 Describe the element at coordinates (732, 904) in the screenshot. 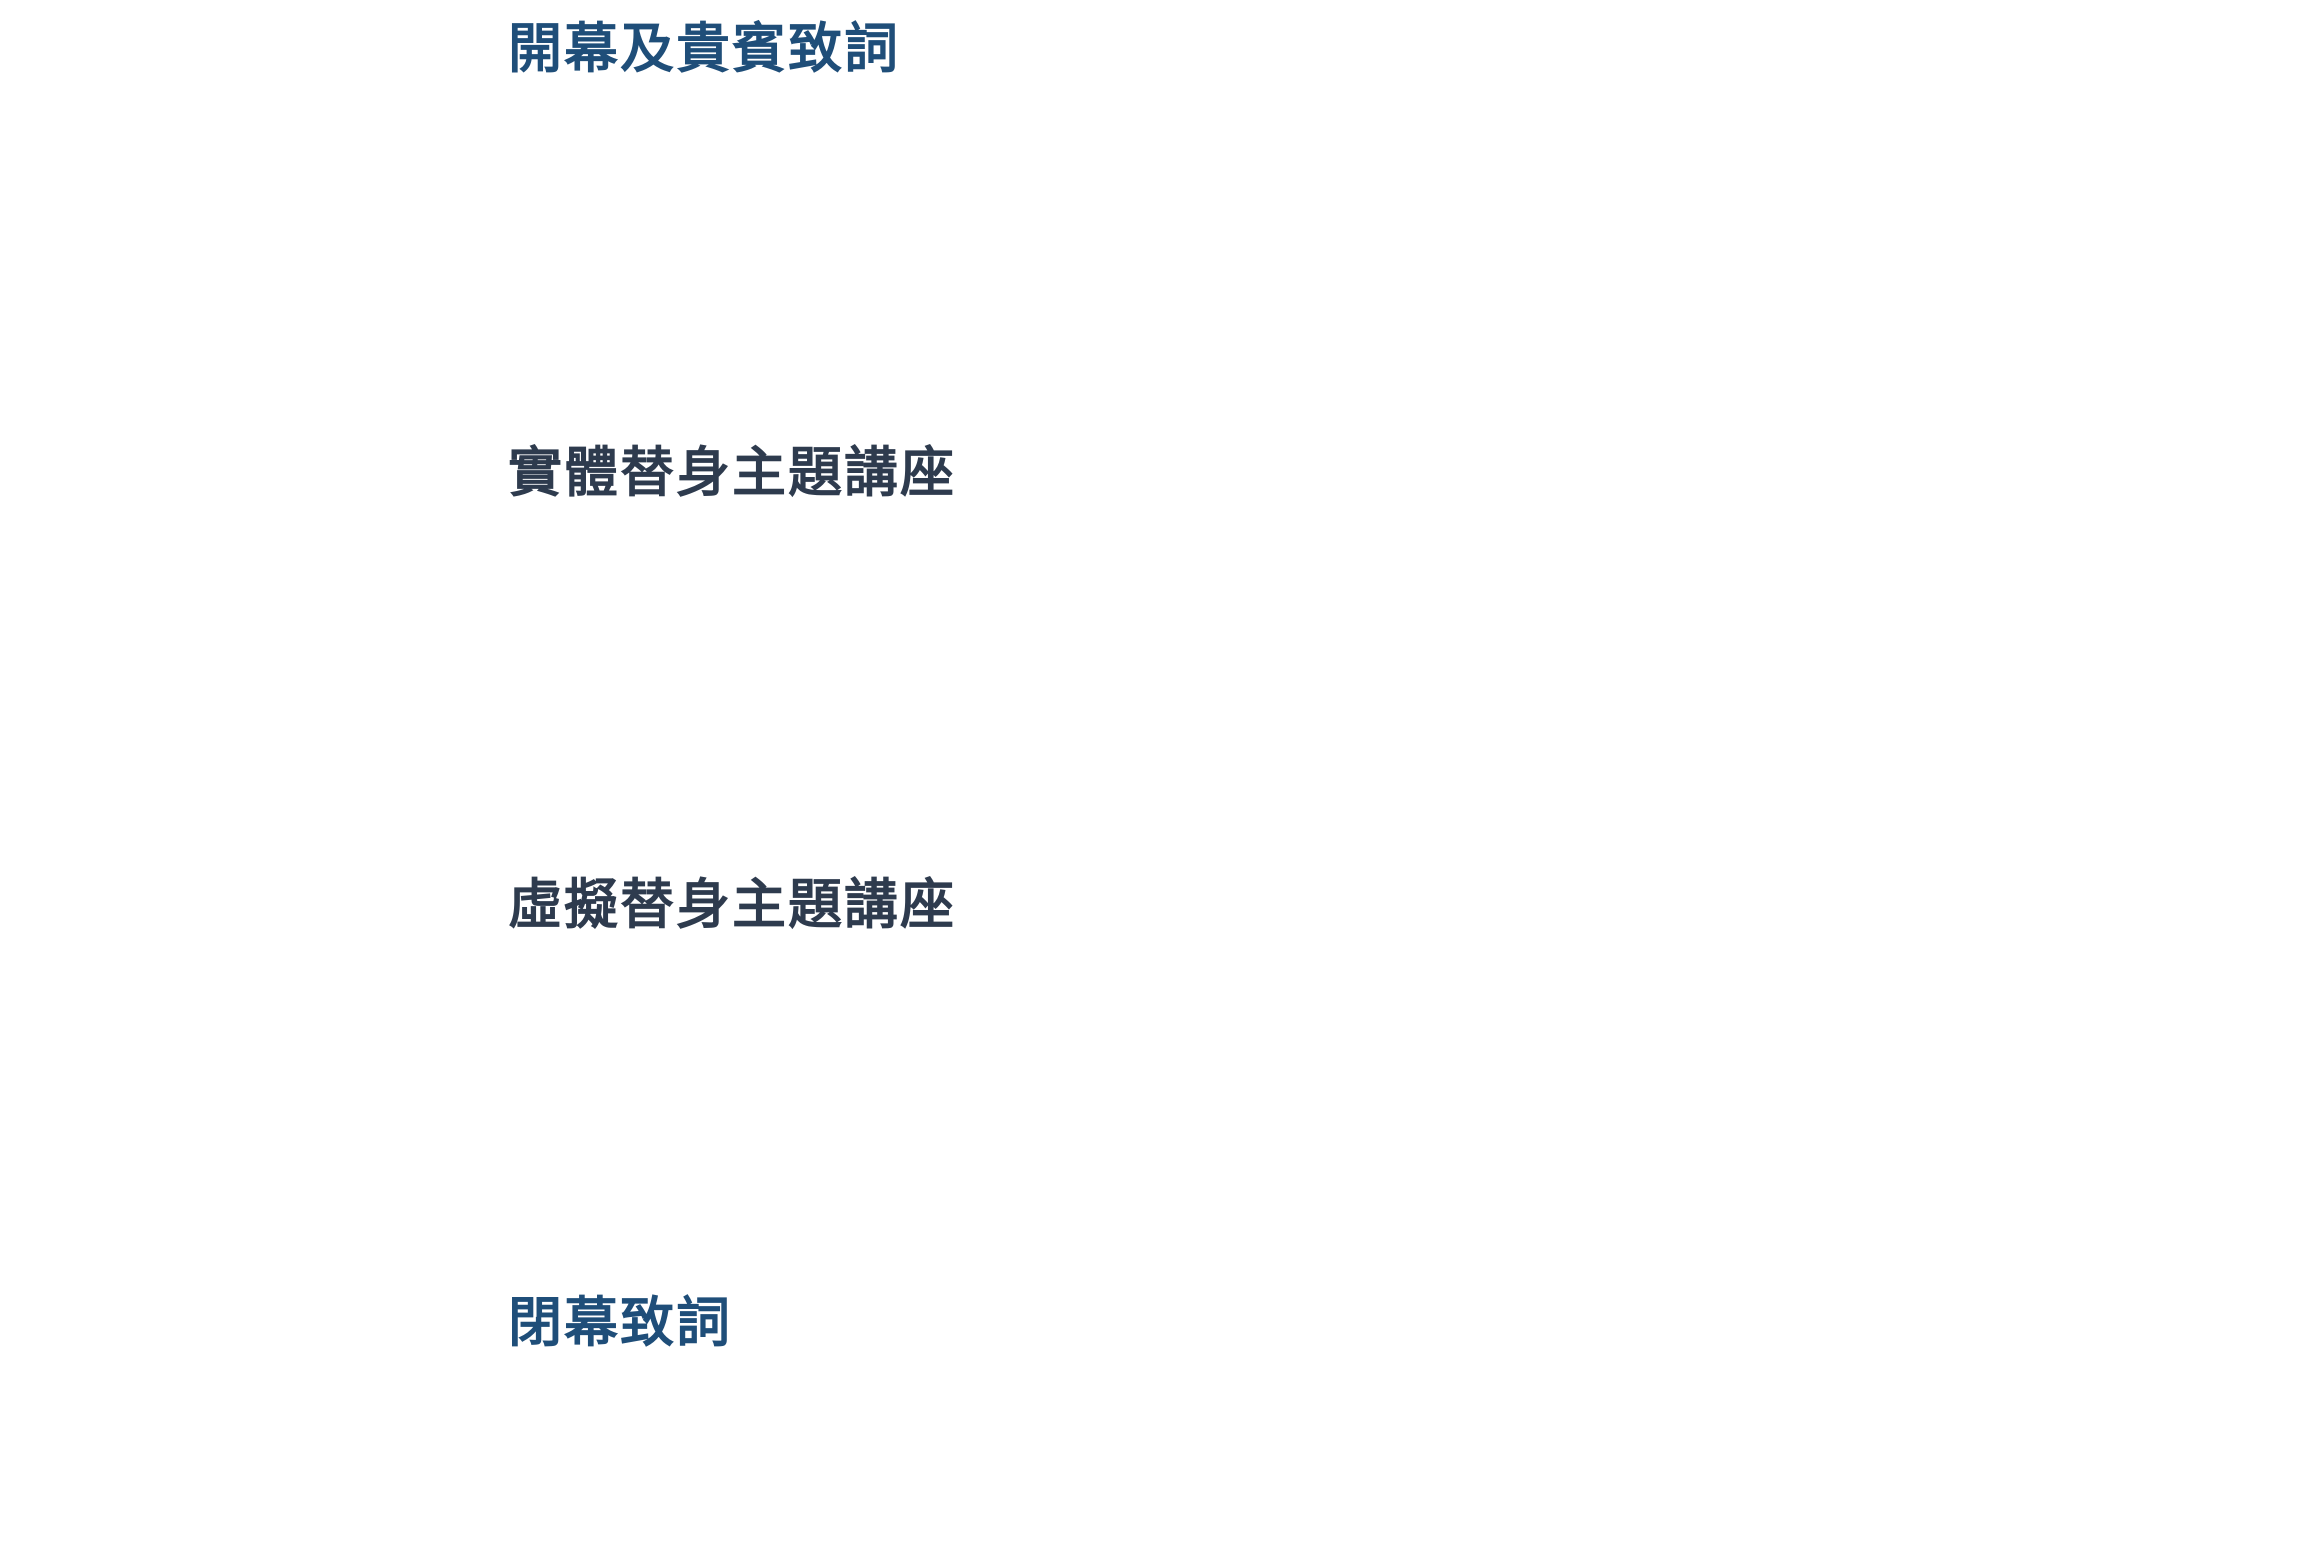

I see `section-heading-virtual-avatar-lectures: 虛擬替身主題講座` at that location.